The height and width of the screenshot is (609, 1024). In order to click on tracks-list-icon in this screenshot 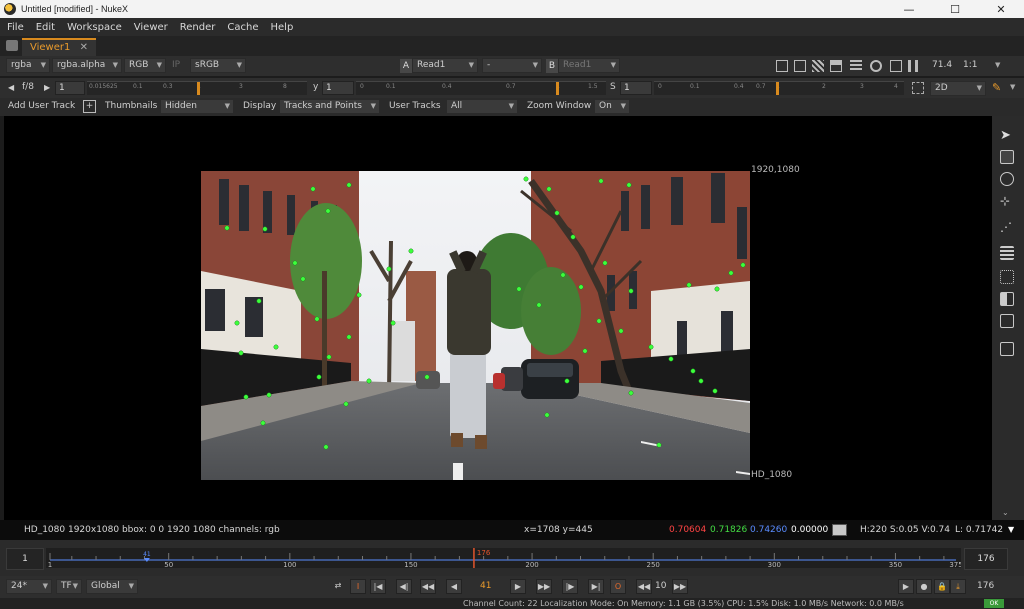, I will do `click(1007, 253)`.